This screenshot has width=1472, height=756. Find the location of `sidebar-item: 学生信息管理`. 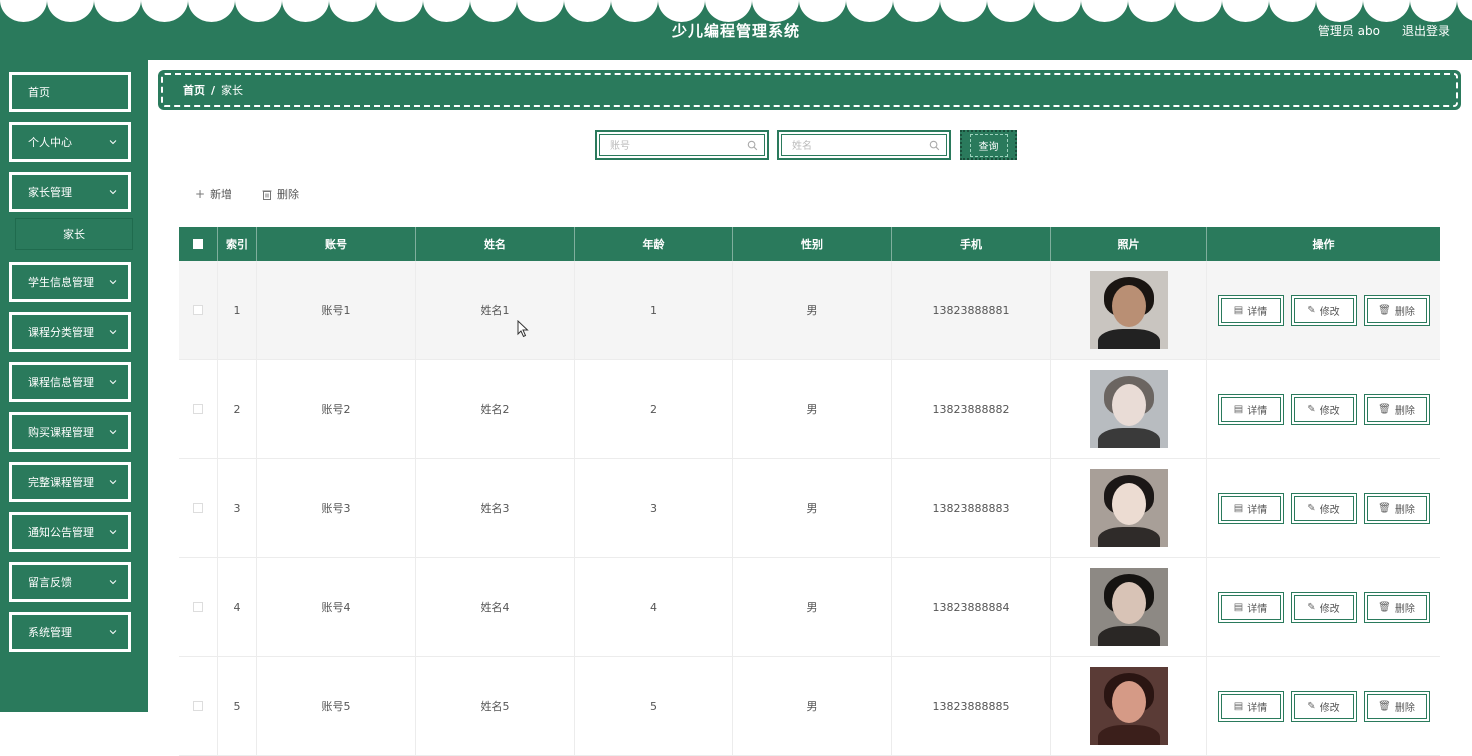

sidebar-item: 学生信息管理 is located at coordinates (70, 282).